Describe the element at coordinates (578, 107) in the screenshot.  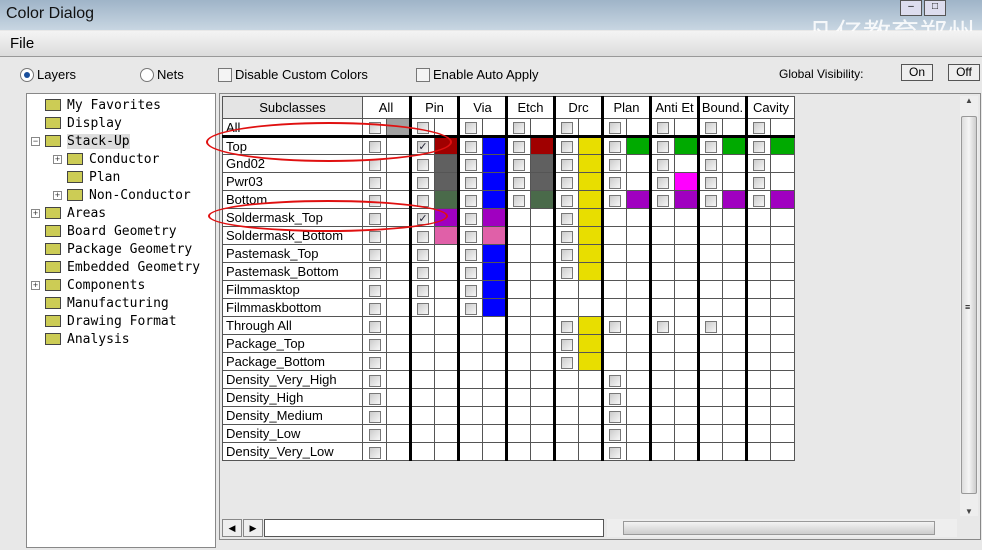
I see `column-header: Drc` at that location.